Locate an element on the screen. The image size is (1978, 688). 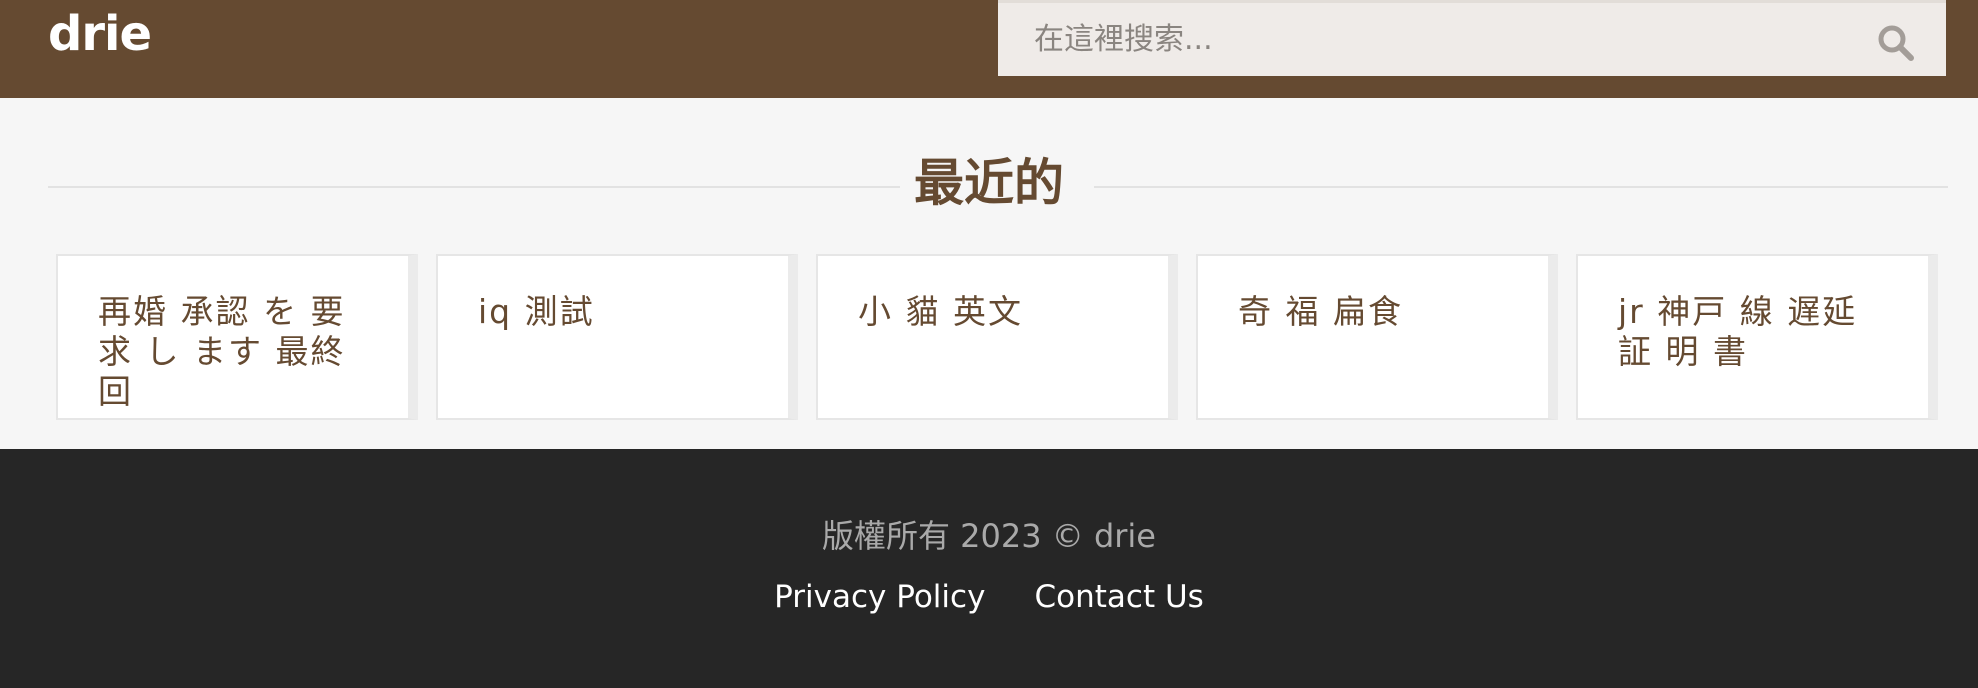
site-logo: drie is located at coordinates (100, 34).